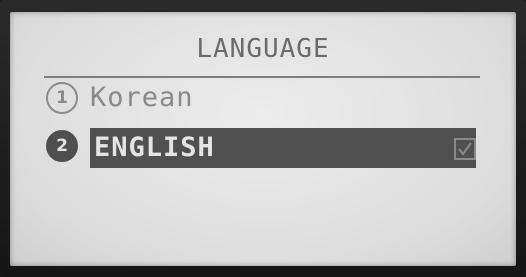  What do you see at coordinates (262, 77) in the screenshot?
I see `title-divider` at bounding box center [262, 77].